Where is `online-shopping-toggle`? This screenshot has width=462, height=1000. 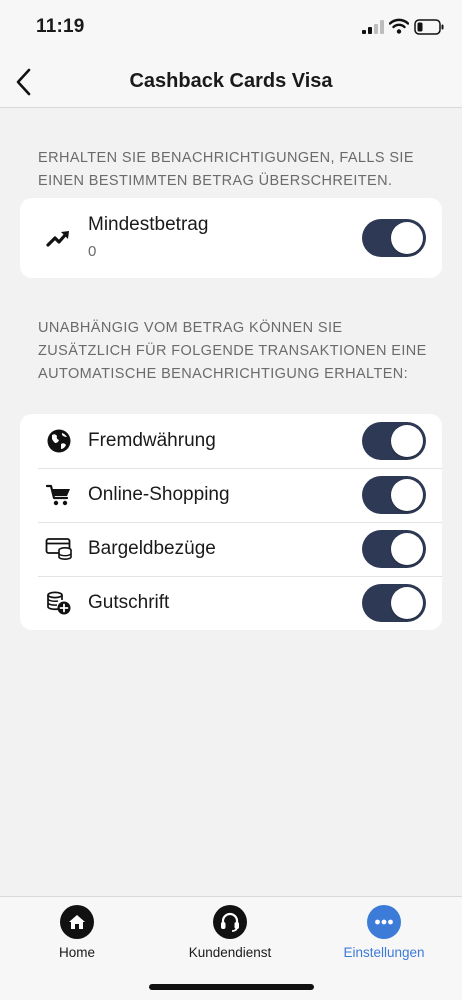
online-shopping-toggle is located at coordinates (394, 495).